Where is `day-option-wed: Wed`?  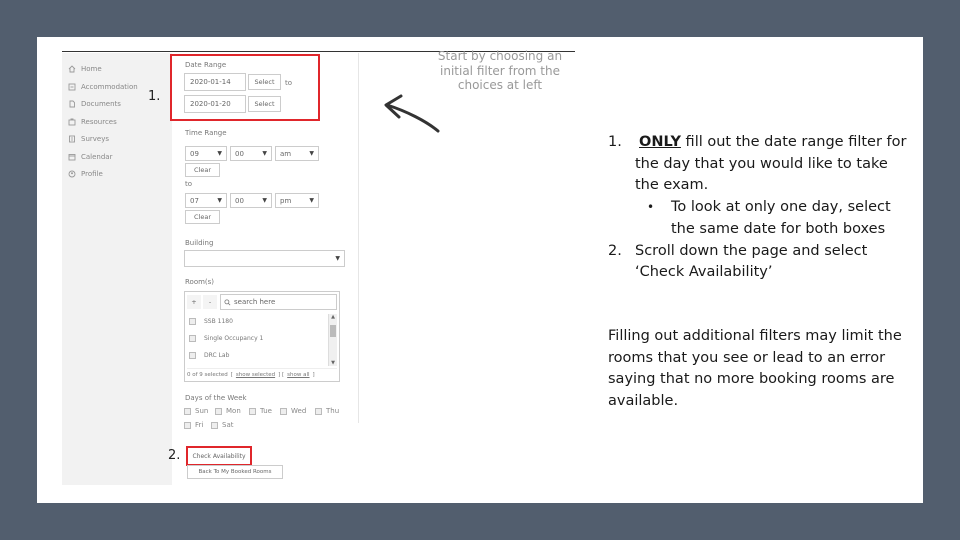
day-option-wed: Wed is located at coordinates (293, 411).